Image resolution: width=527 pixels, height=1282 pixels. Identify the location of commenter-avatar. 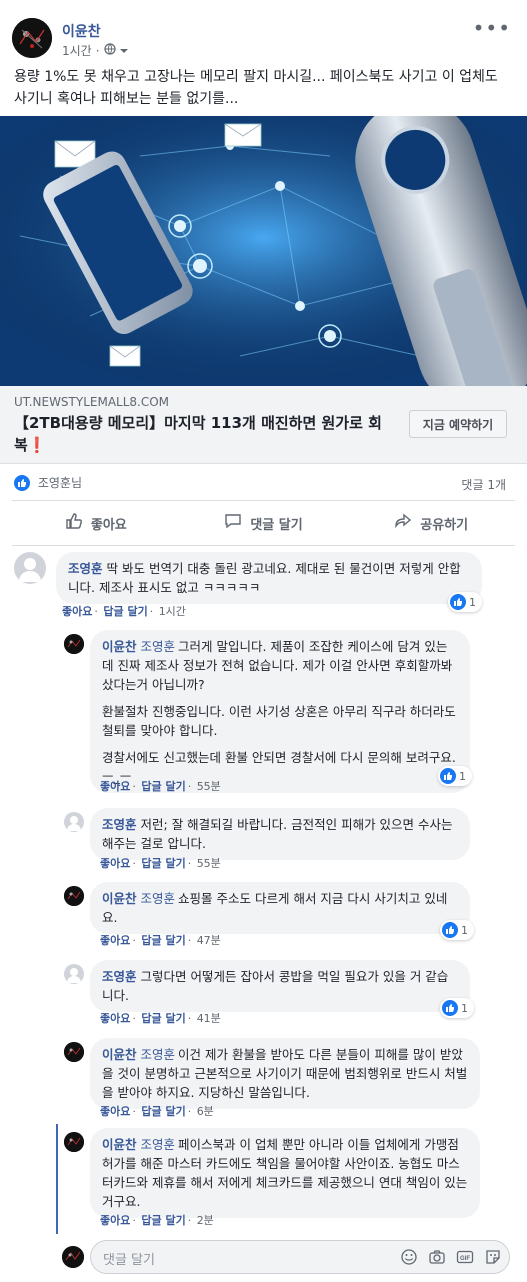
(30, 568).